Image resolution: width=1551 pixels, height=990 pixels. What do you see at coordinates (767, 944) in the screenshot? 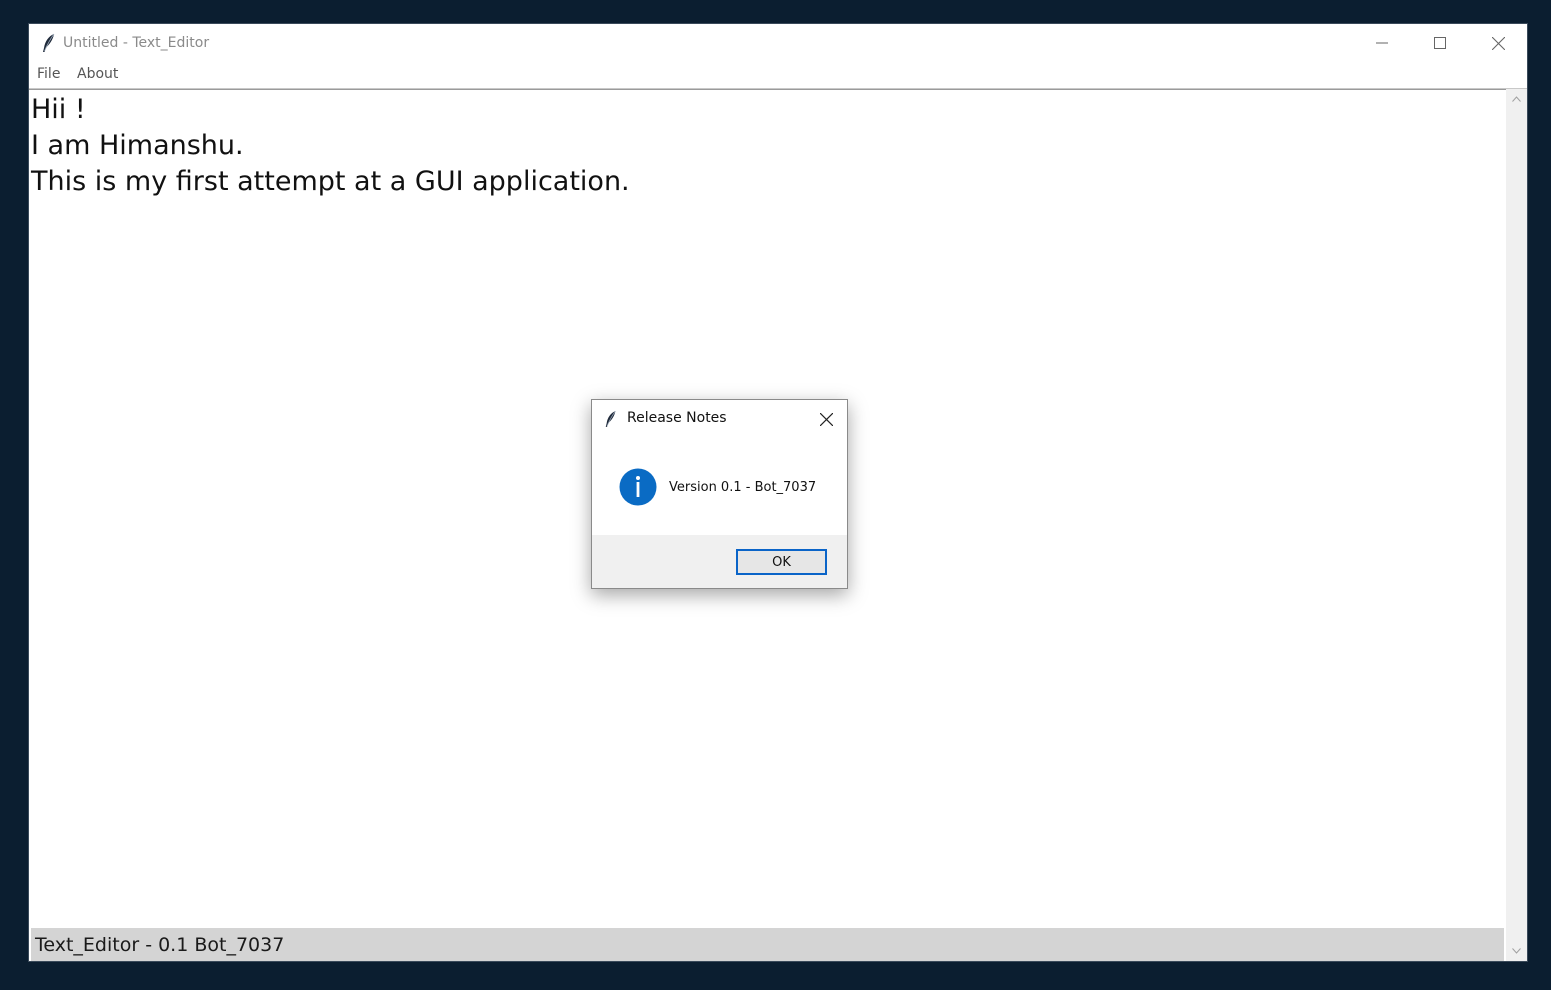
I see `status-bar: Text_Editor - 0.1 Bot_7037` at bounding box center [767, 944].